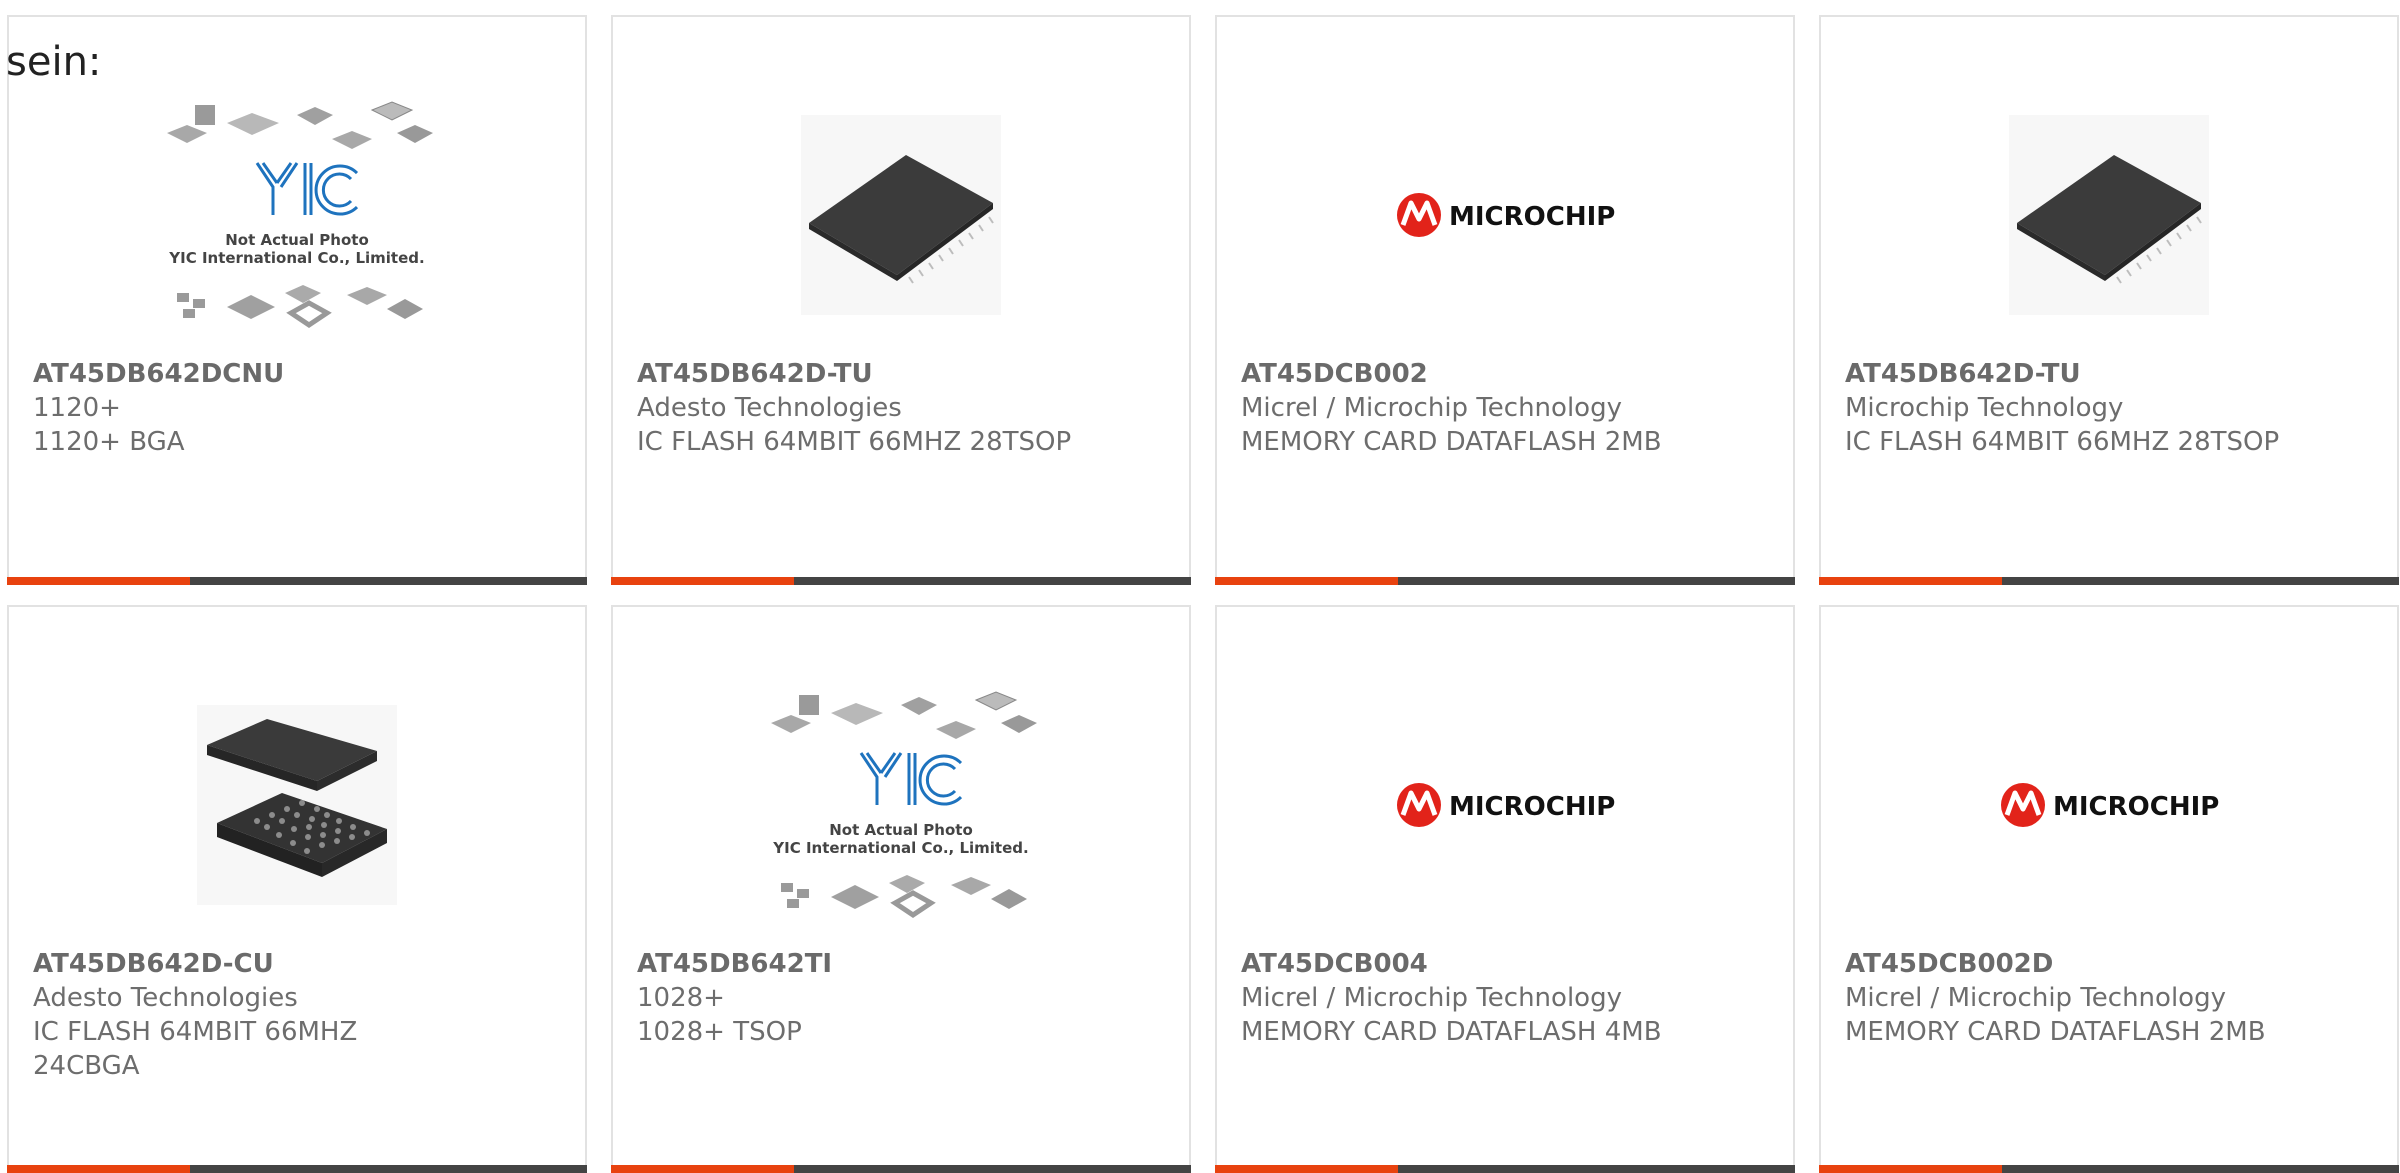  What do you see at coordinates (719, 1032) in the screenshot?
I see `product-line-2: 1028+ TSOP` at bounding box center [719, 1032].